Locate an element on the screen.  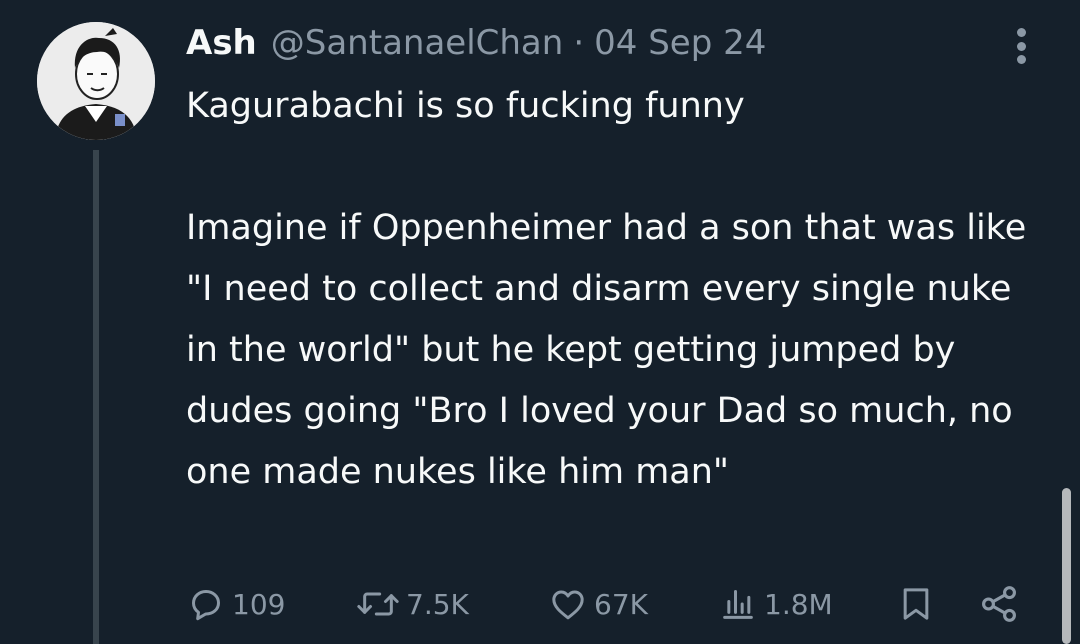
avatar is located at coordinates (96, 81).